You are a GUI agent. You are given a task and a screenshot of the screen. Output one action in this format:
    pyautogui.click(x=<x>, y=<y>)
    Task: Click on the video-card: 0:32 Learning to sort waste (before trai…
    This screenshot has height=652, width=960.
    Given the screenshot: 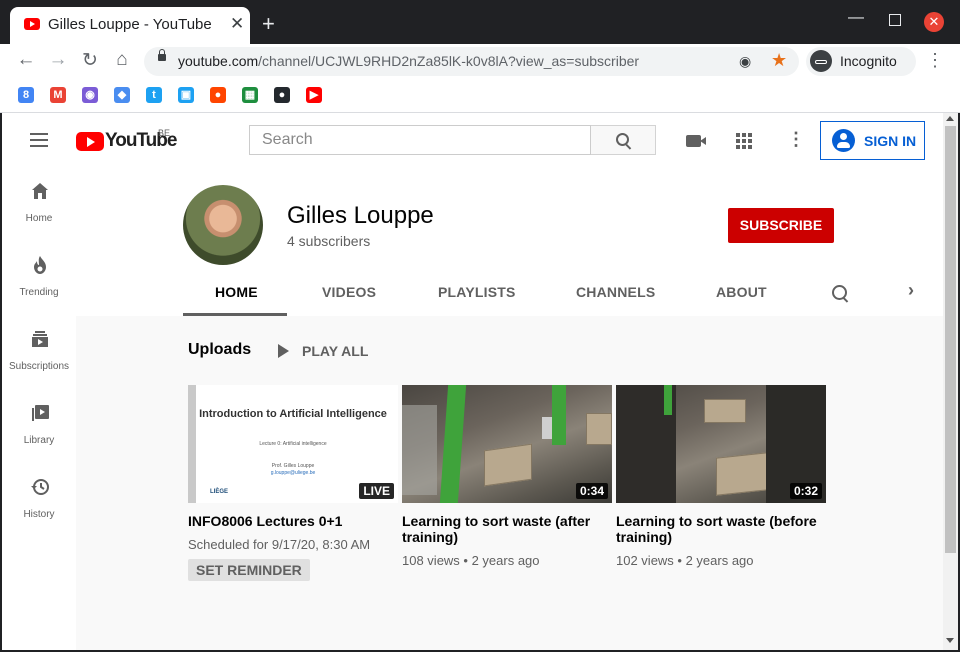 What is the action you would take?
    pyautogui.click(x=721, y=476)
    